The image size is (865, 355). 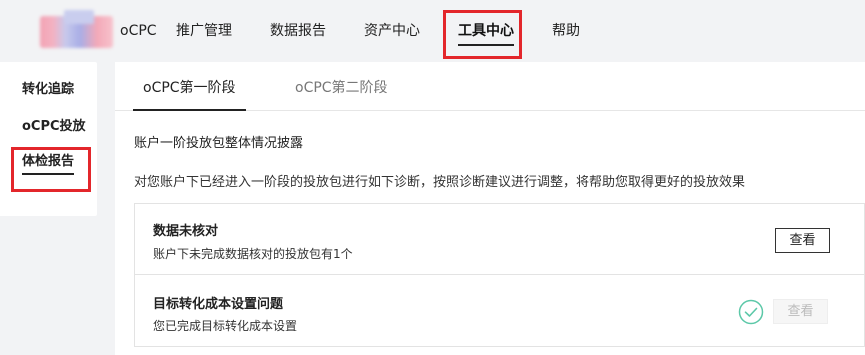 I want to click on view-button: 查看, so click(x=802, y=240).